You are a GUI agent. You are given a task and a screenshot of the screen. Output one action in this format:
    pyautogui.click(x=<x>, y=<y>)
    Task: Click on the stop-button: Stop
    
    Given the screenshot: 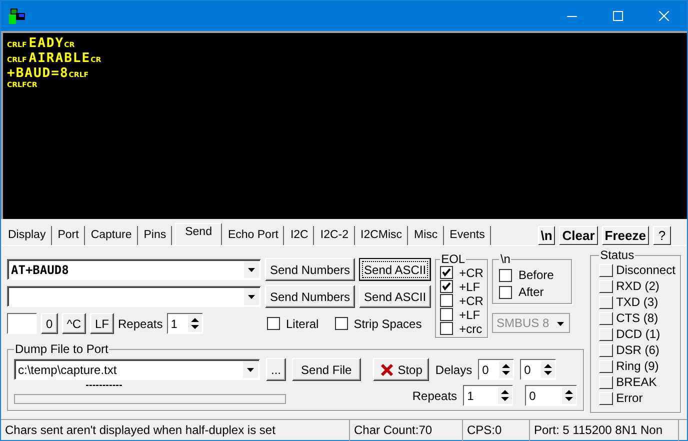 What is the action you would take?
    pyautogui.click(x=401, y=369)
    